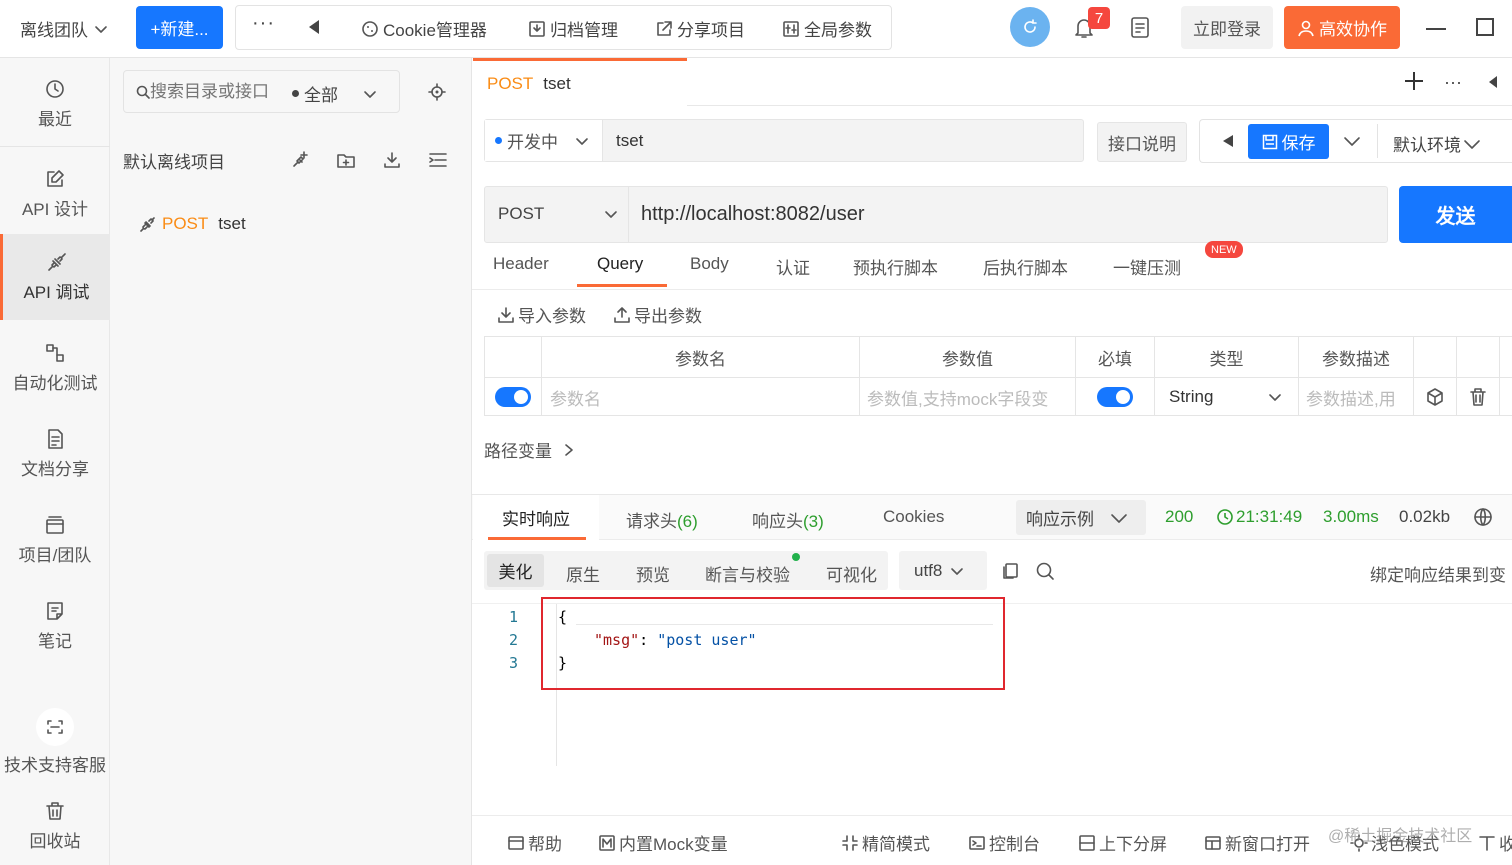 The height and width of the screenshot is (865, 1512). I want to click on mock-icon, so click(607, 842).